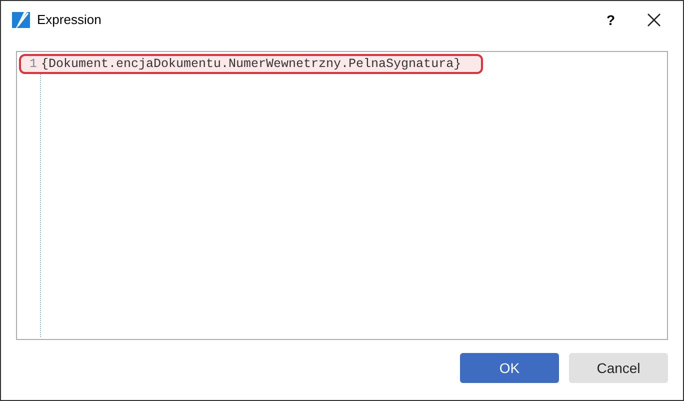  What do you see at coordinates (509, 368) in the screenshot?
I see `ok-button: OK` at bounding box center [509, 368].